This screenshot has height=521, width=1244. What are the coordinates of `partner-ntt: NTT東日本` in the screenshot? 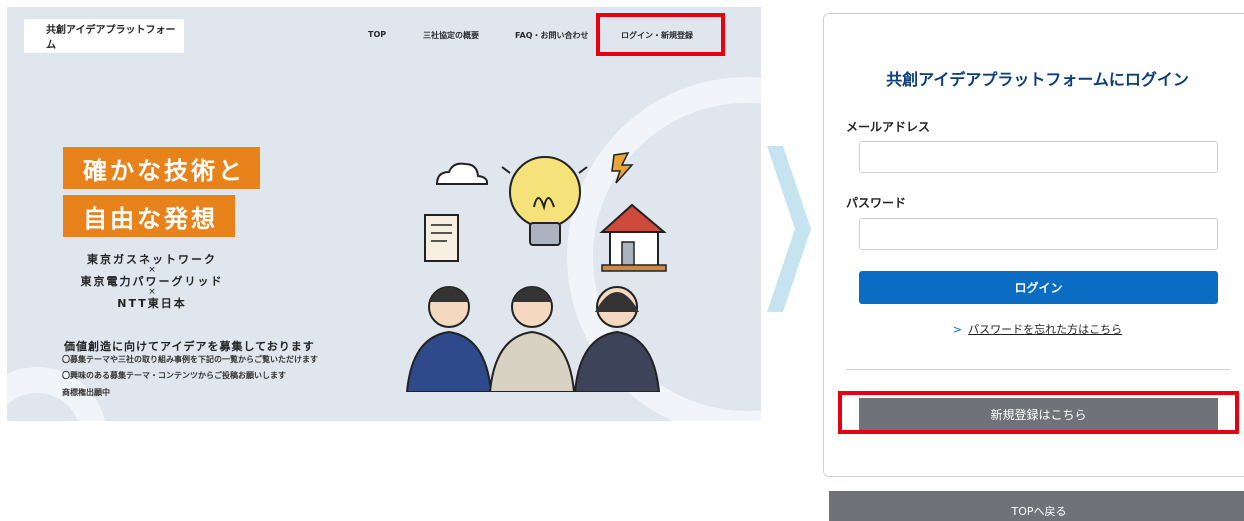 It's located at (152, 303).